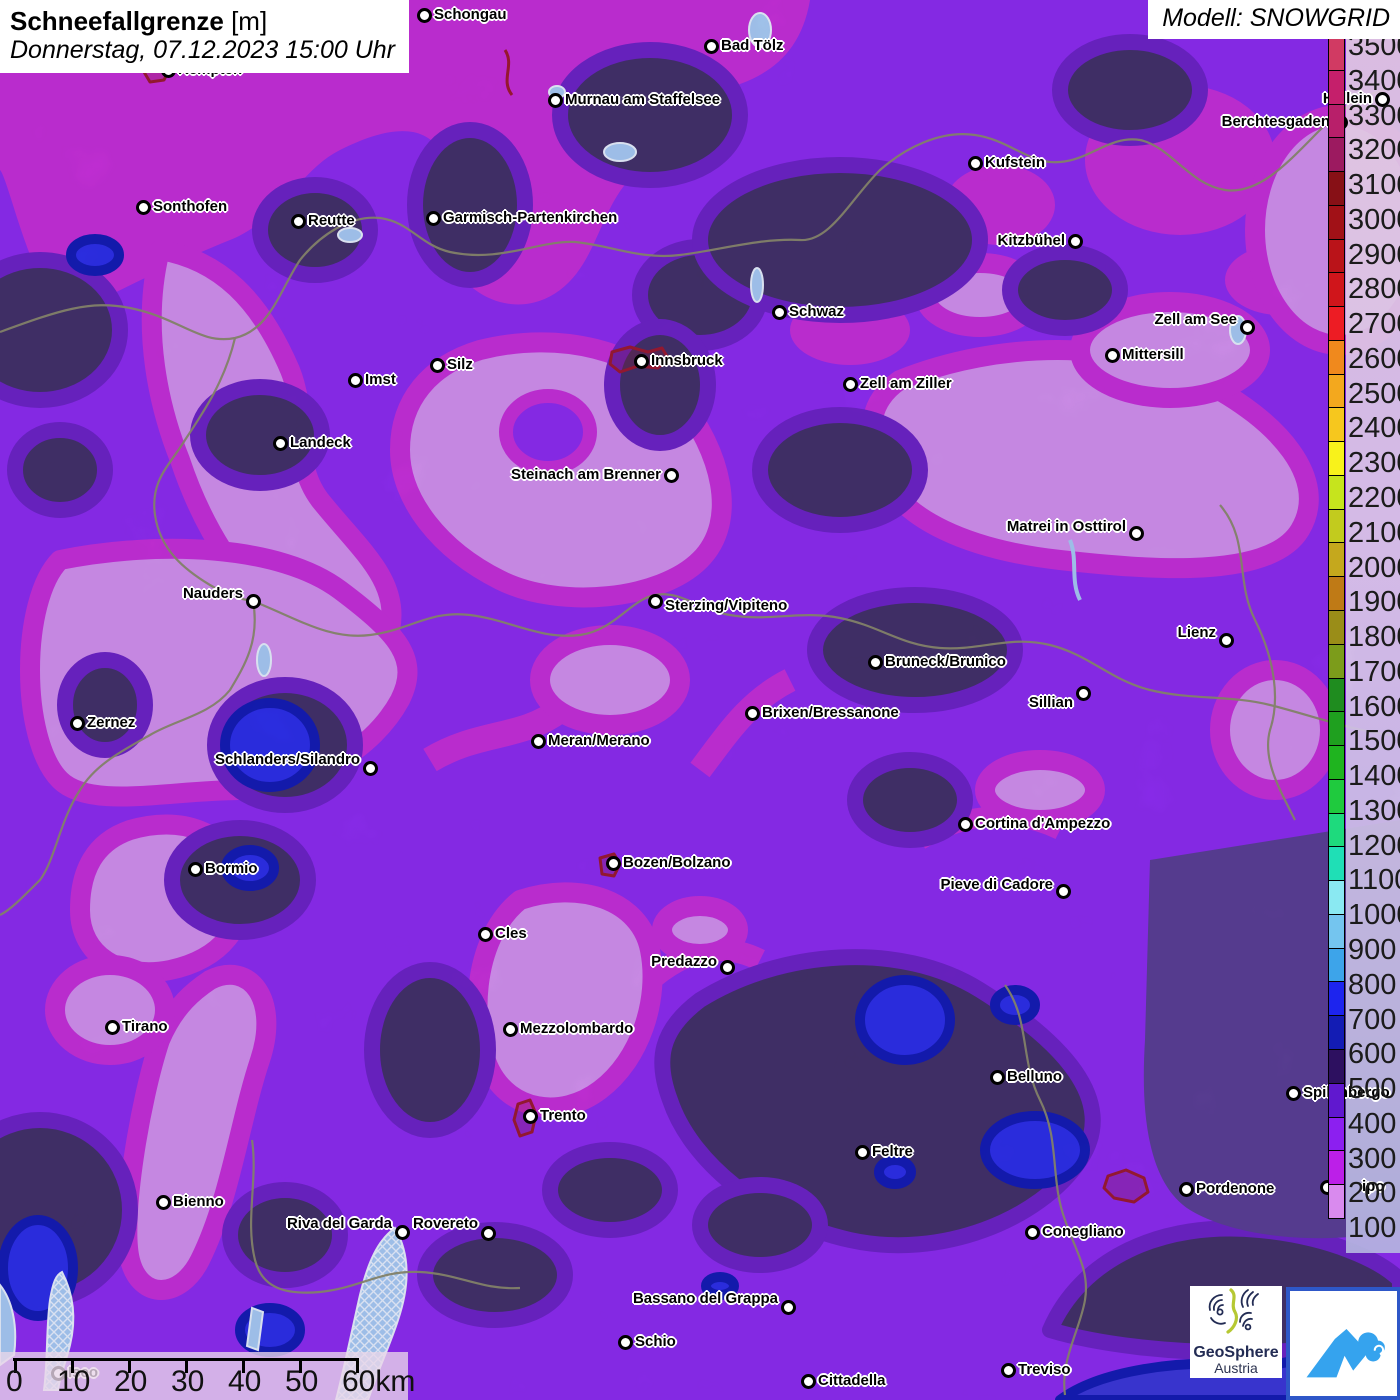  Describe the element at coordinates (1374, 741) in the screenshot. I see `colorbar-label: 1500` at that location.